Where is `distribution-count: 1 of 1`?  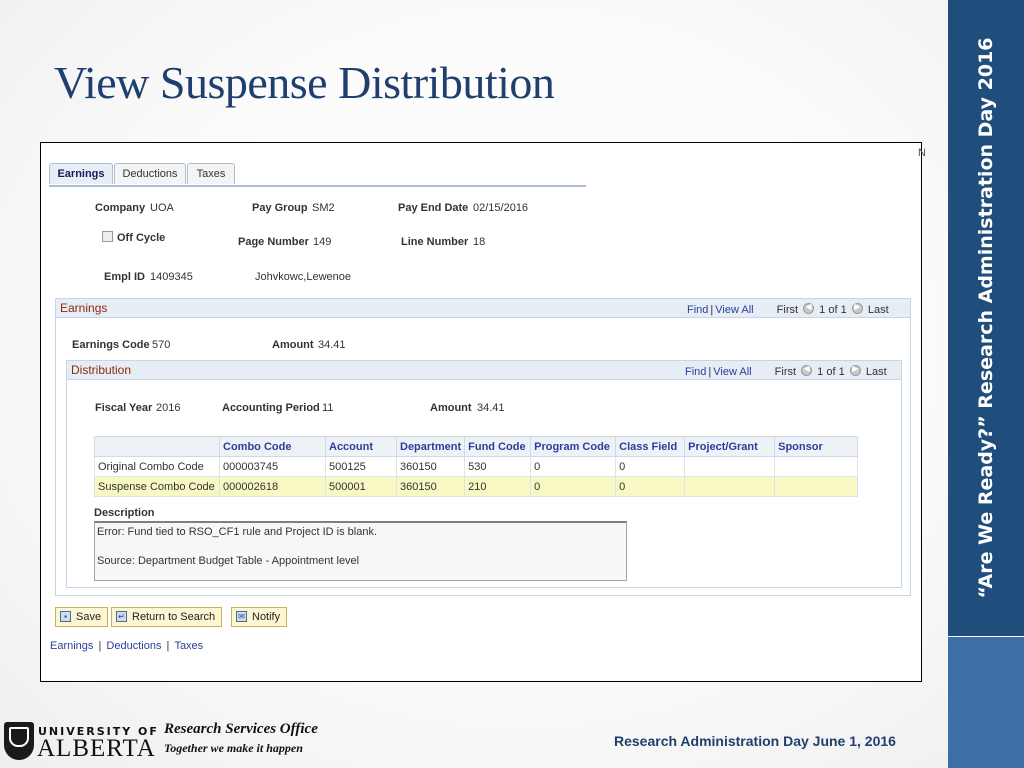 distribution-count: 1 of 1 is located at coordinates (831, 372).